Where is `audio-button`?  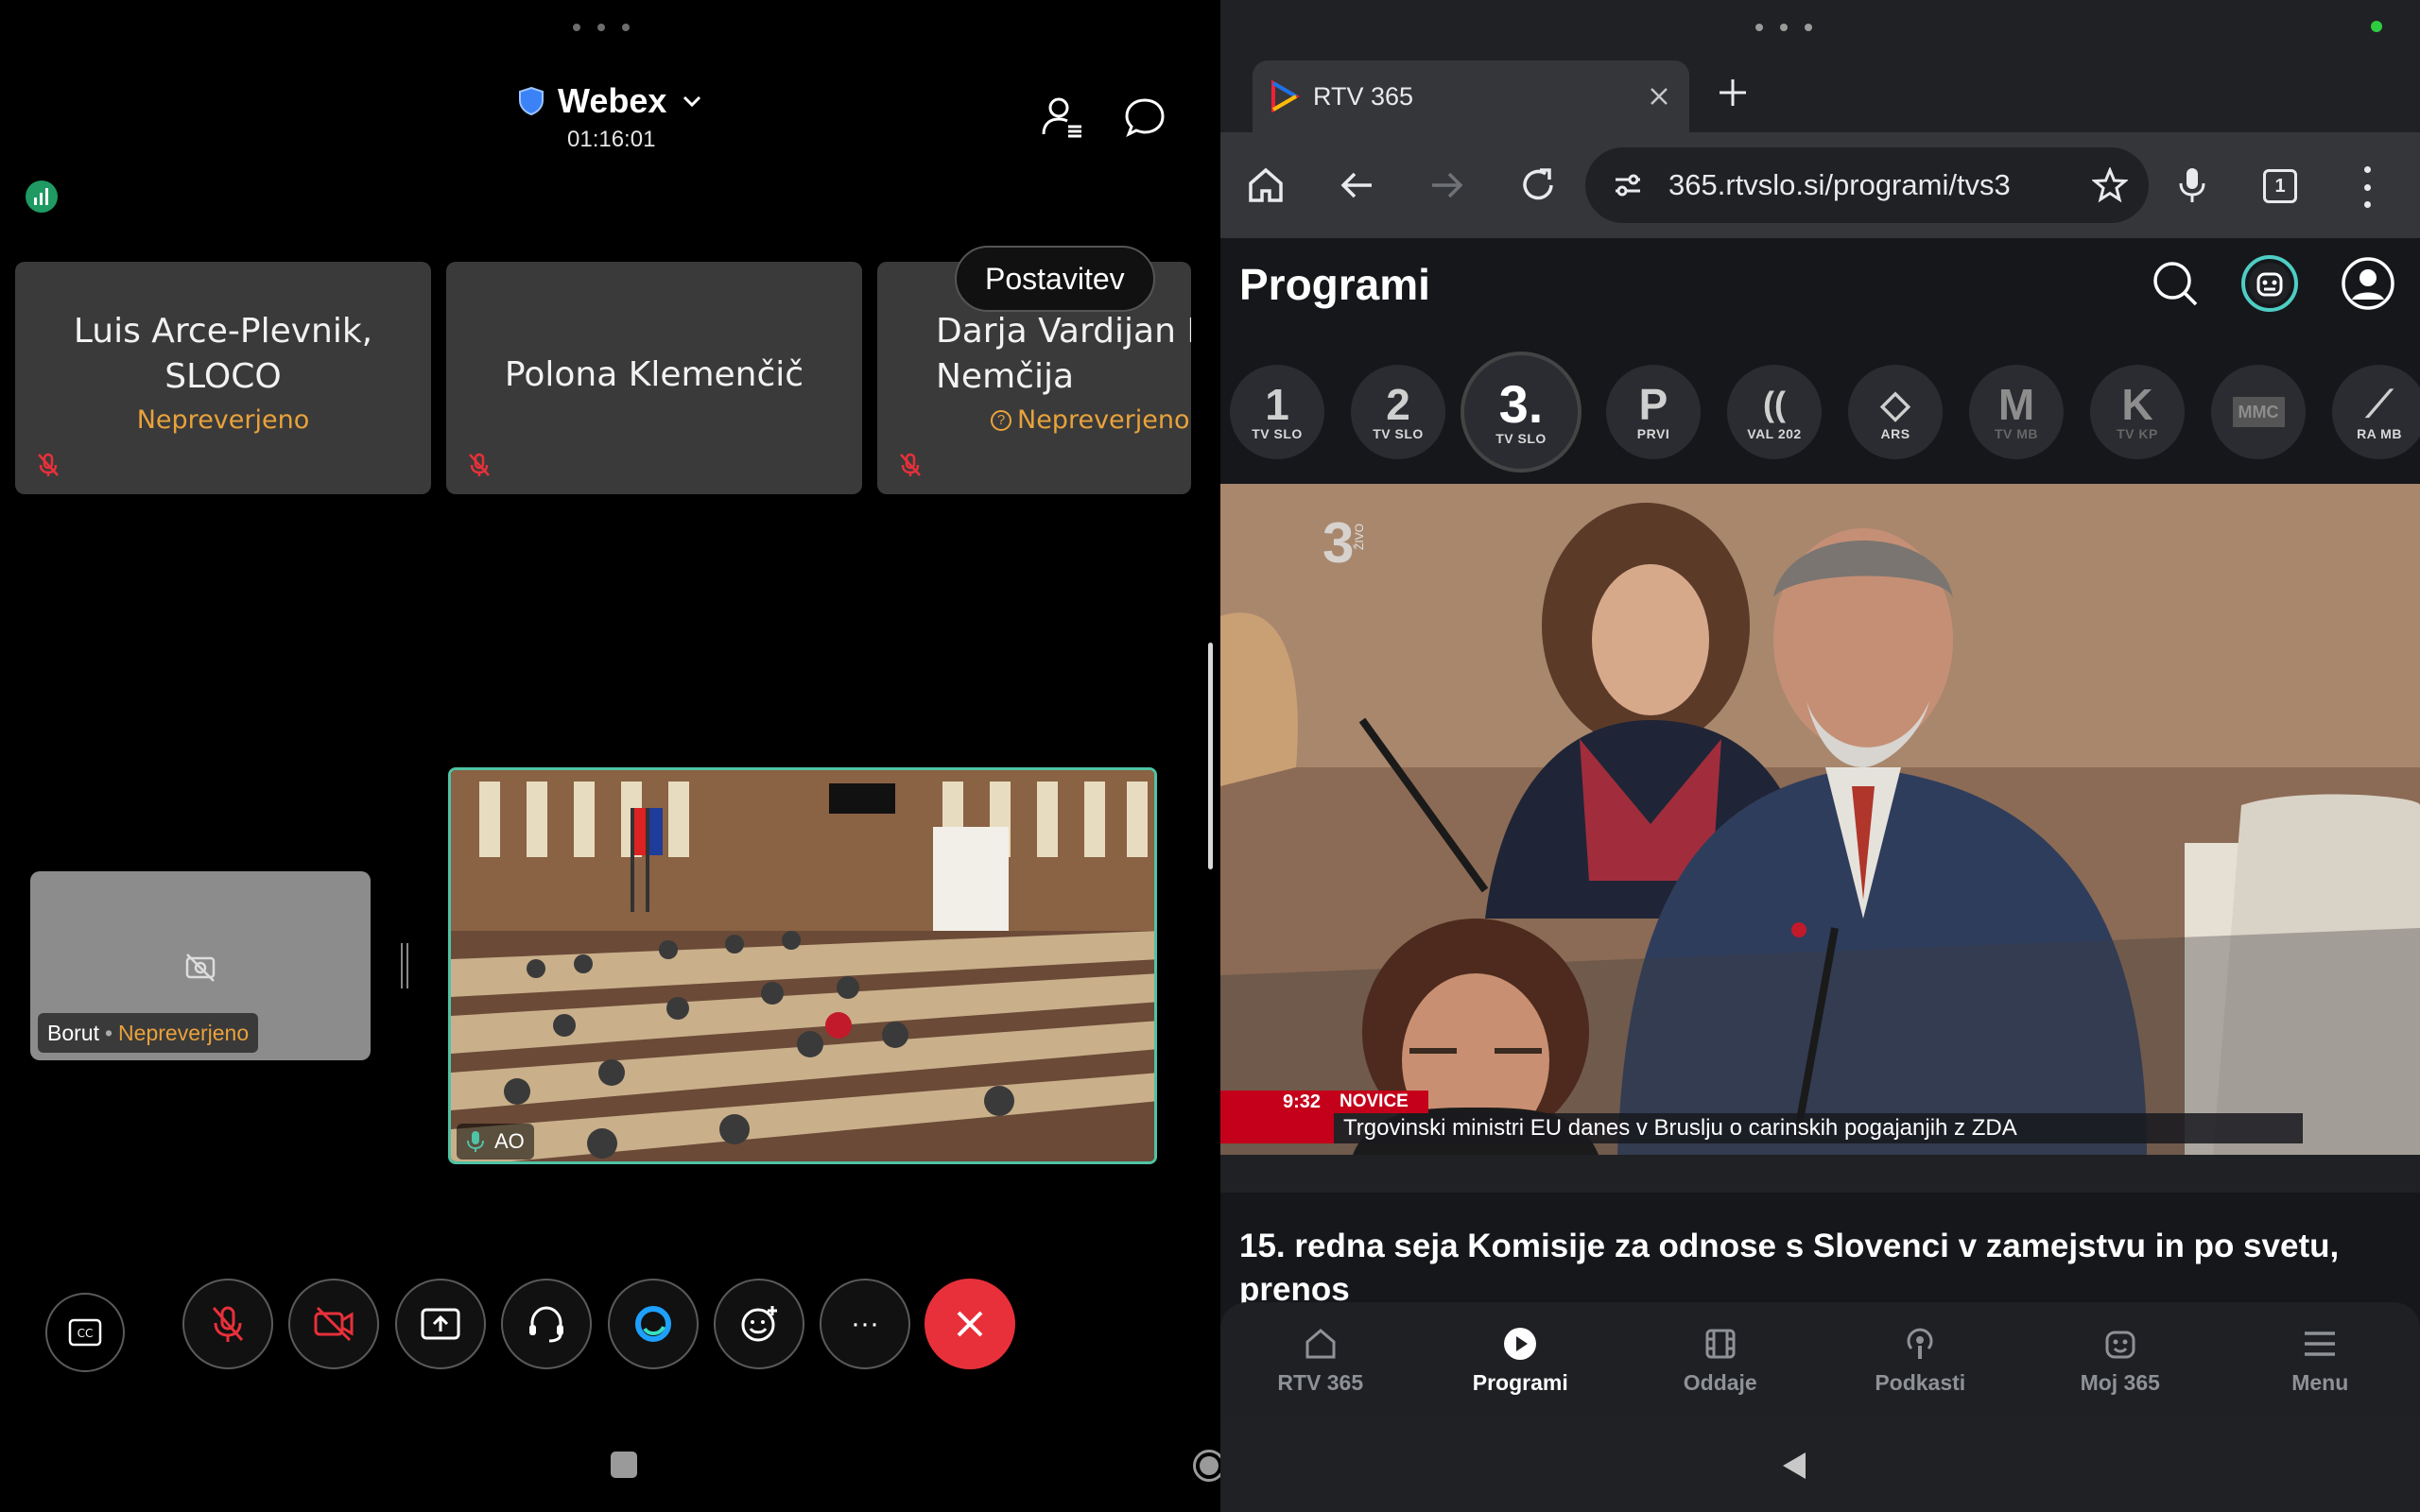
audio-button is located at coordinates (546, 1324).